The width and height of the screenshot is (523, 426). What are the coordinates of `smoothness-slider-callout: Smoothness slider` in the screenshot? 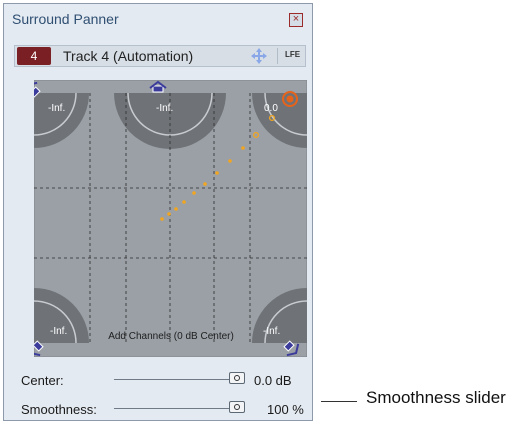 It's located at (436, 397).